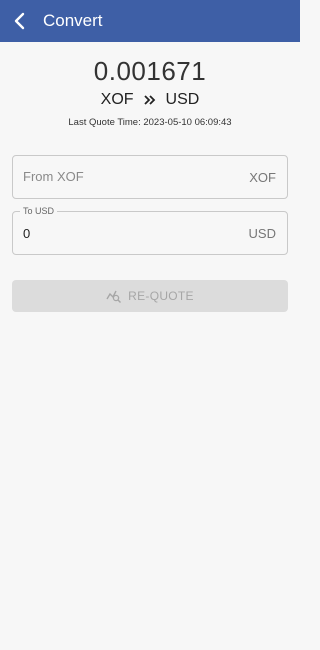 This screenshot has width=320, height=650. Describe the element at coordinates (27, 233) in the screenshot. I see `to-amount-value: 0` at that location.